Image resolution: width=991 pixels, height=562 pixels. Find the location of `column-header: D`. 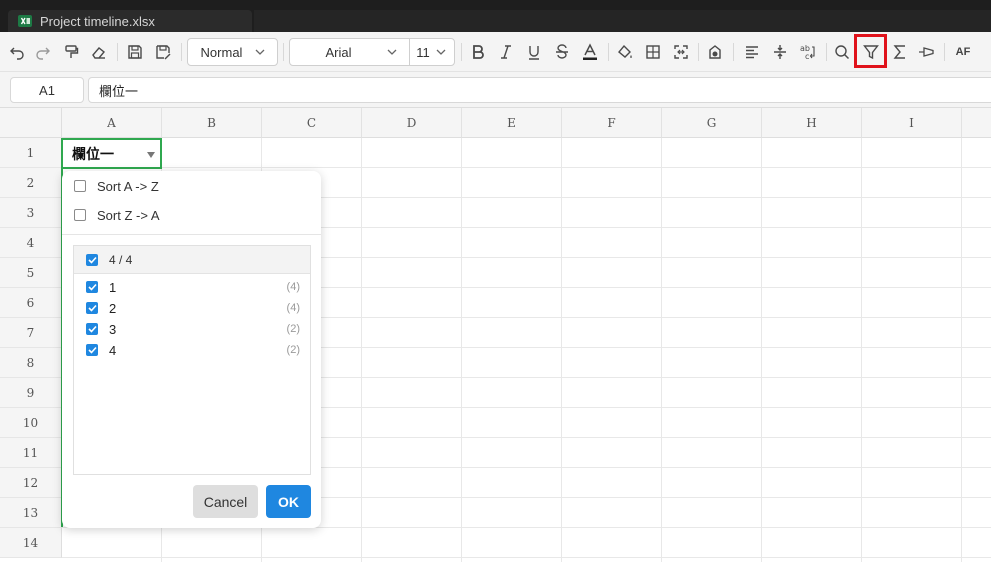

column-header: D is located at coordinates (412, 123).